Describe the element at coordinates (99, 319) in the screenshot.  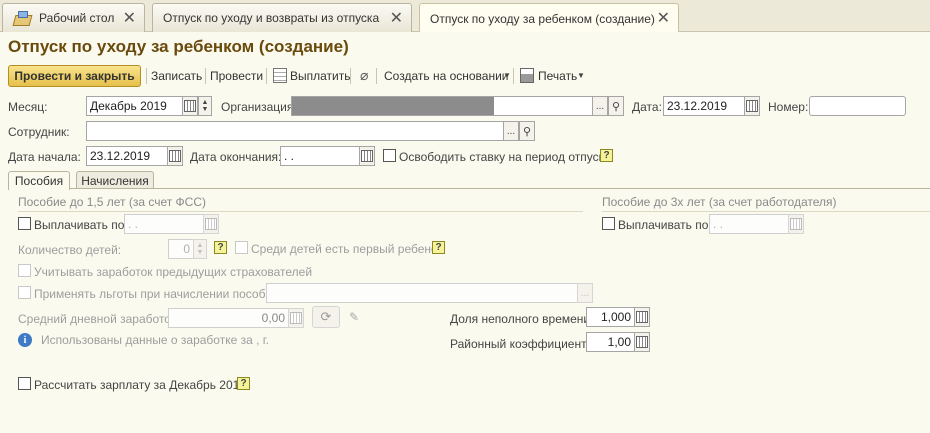
I see `avg-daily-earnings-label: Средний дневной заработок:` at that location.